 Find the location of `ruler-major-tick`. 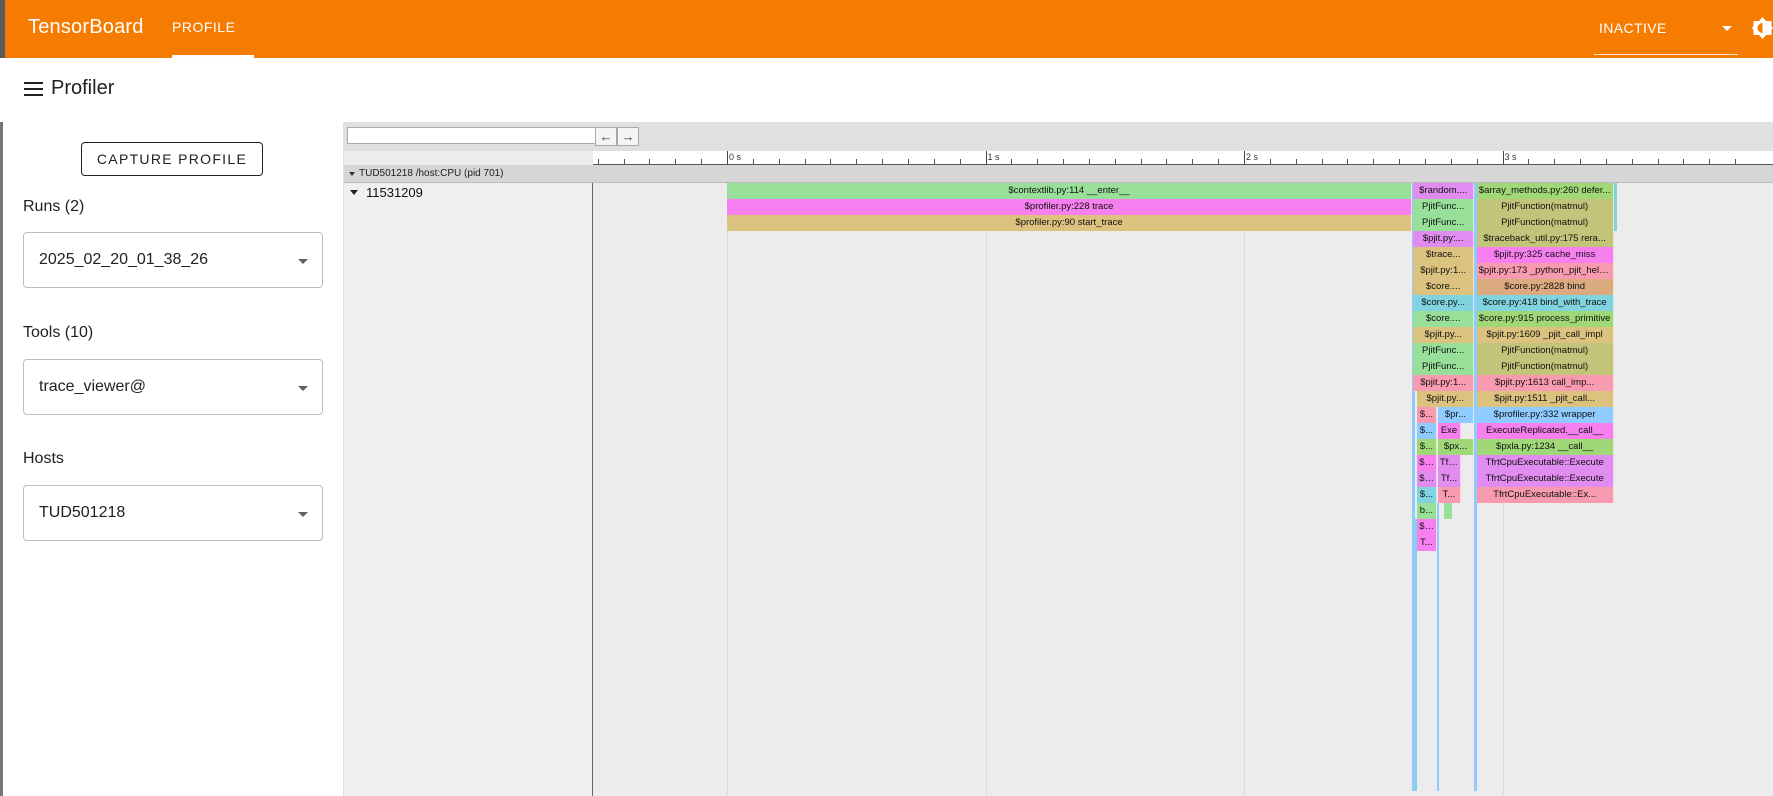

ruler-major-tick is located at coordinates (986, 158).